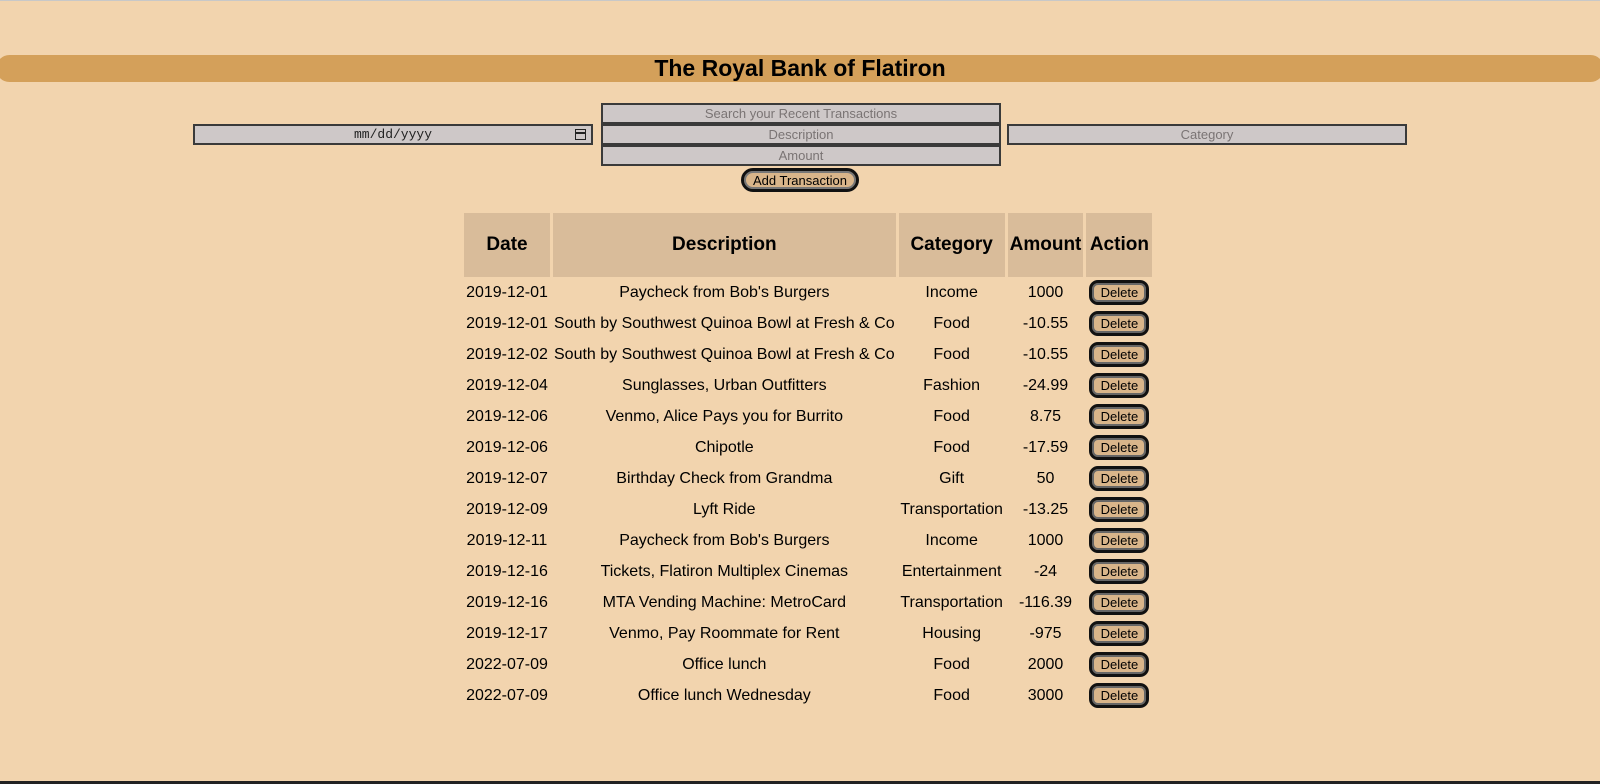  What do you see at coordinates (1045, 447) in the screenshot?
I see `cell-amount: -17.59` at bounding box center [1045, 447].